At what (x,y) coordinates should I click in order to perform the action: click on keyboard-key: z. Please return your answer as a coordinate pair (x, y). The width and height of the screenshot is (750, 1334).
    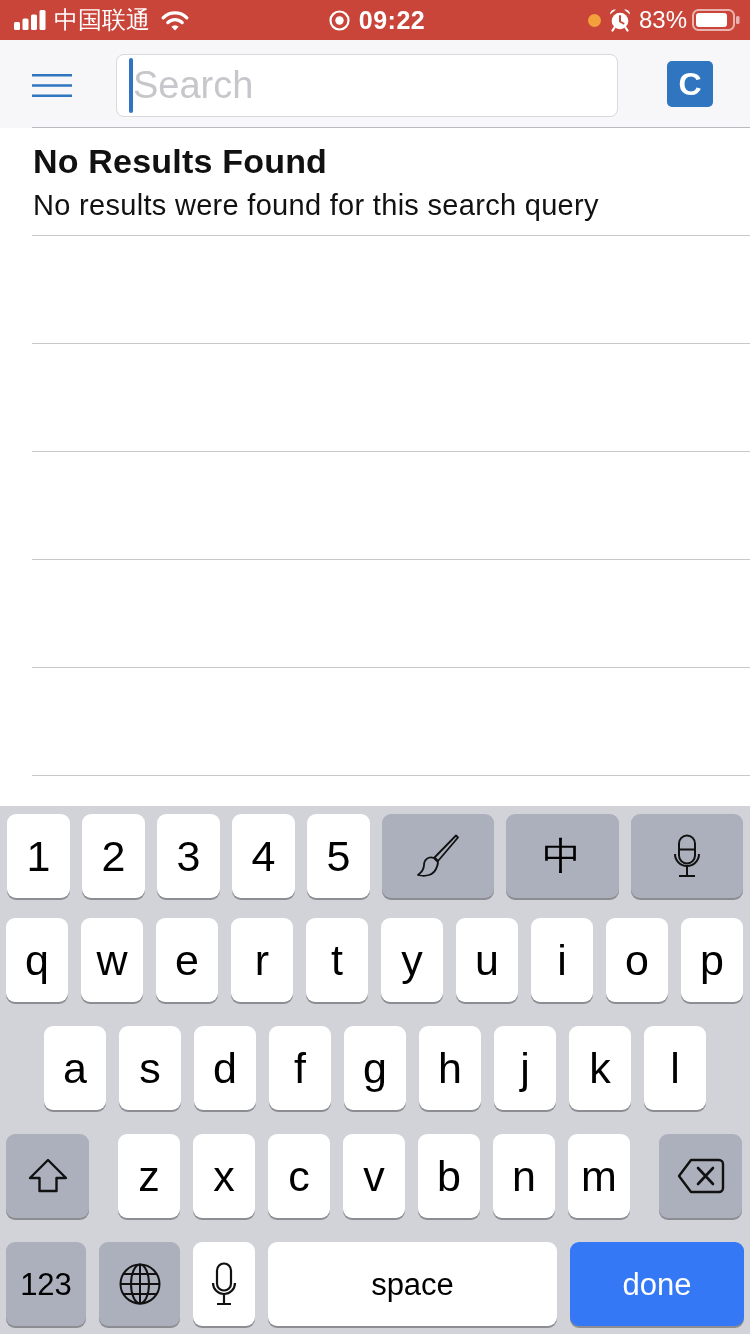
    Looking at the image, I should click on (149, 1176).